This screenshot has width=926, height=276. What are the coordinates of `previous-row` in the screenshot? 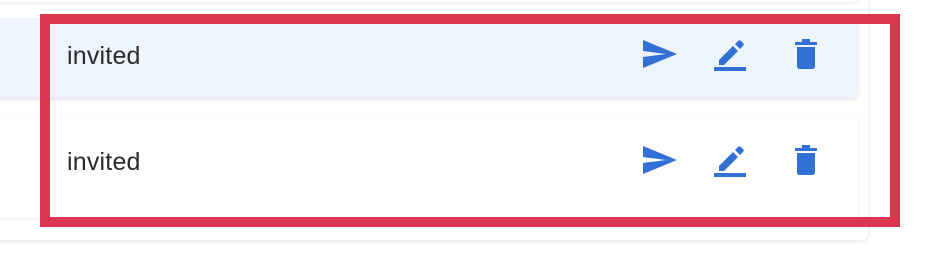 It's located at (429, 1).